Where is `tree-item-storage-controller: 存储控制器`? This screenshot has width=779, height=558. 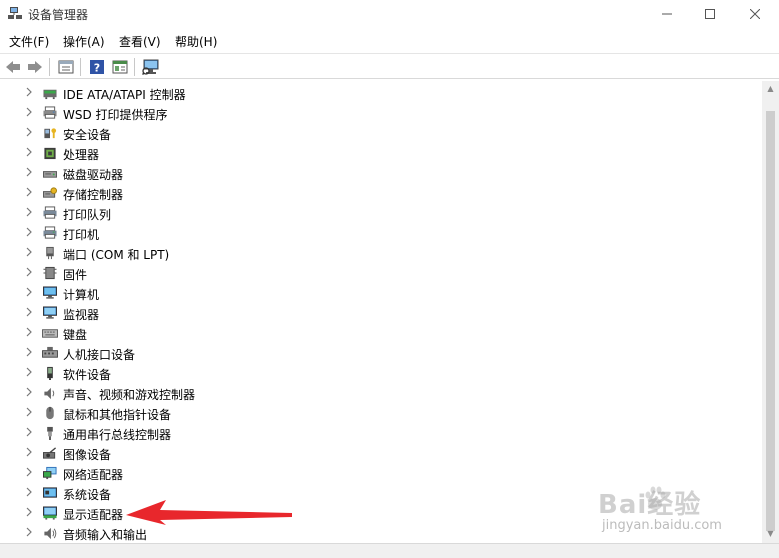 tree-item-storage-controller: 存储控制器 is located at coordinates (370, 193).